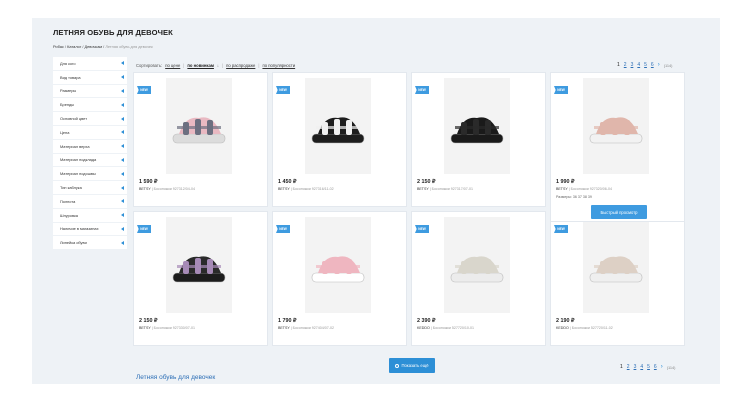  I want to click on filter-item-label: Шнуровка, so click(69, 215).